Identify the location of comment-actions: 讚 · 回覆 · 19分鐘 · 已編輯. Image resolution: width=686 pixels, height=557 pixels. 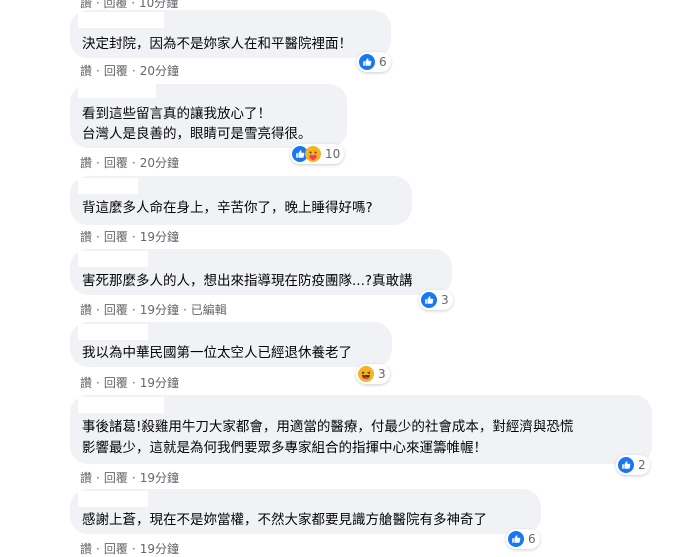
(153, 310).